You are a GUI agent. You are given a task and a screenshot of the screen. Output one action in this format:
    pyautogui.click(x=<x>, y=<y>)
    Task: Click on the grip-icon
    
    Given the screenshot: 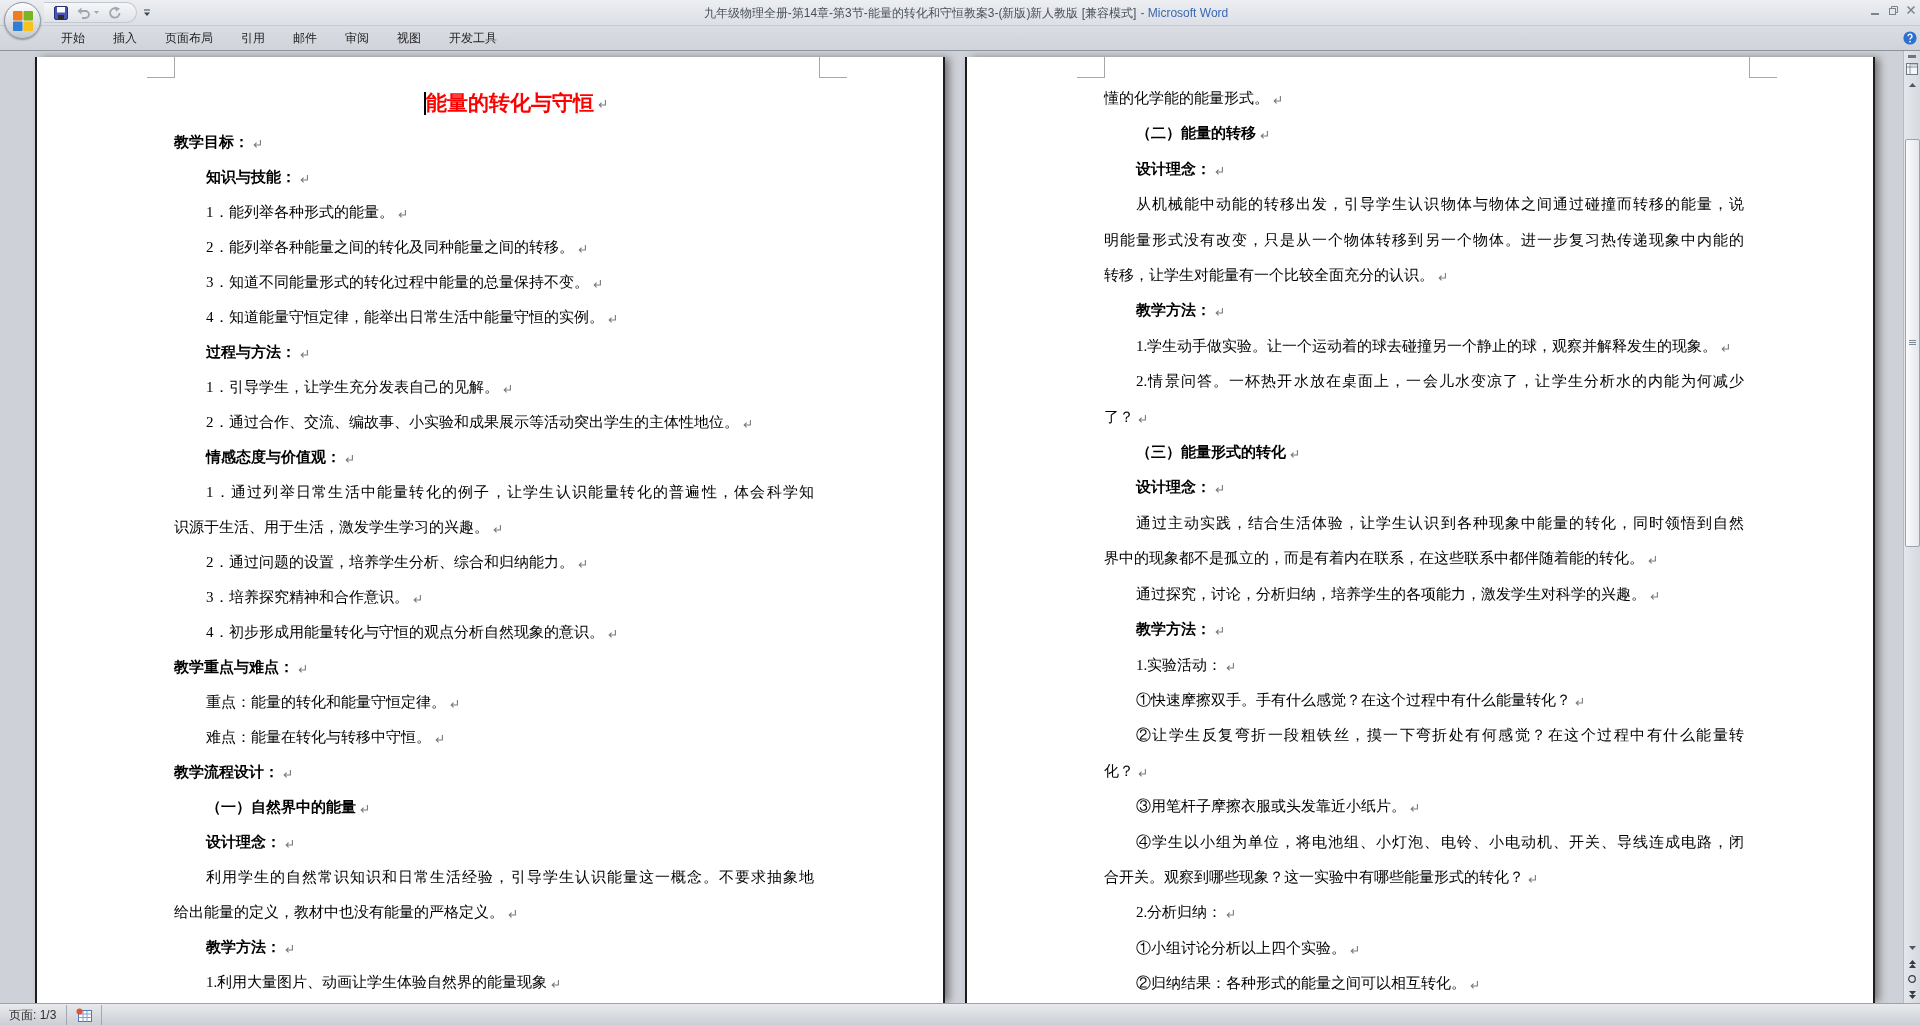 What is the action you would take?
    pyautogui.click(x=1912, y=343)
    